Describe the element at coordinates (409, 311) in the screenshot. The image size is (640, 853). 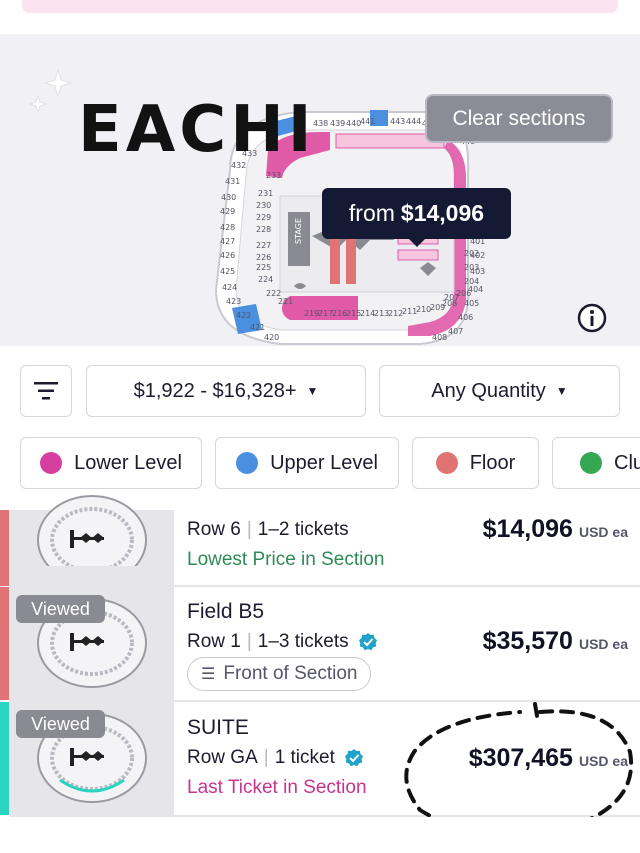
I see `svg-text: 211` at that location.